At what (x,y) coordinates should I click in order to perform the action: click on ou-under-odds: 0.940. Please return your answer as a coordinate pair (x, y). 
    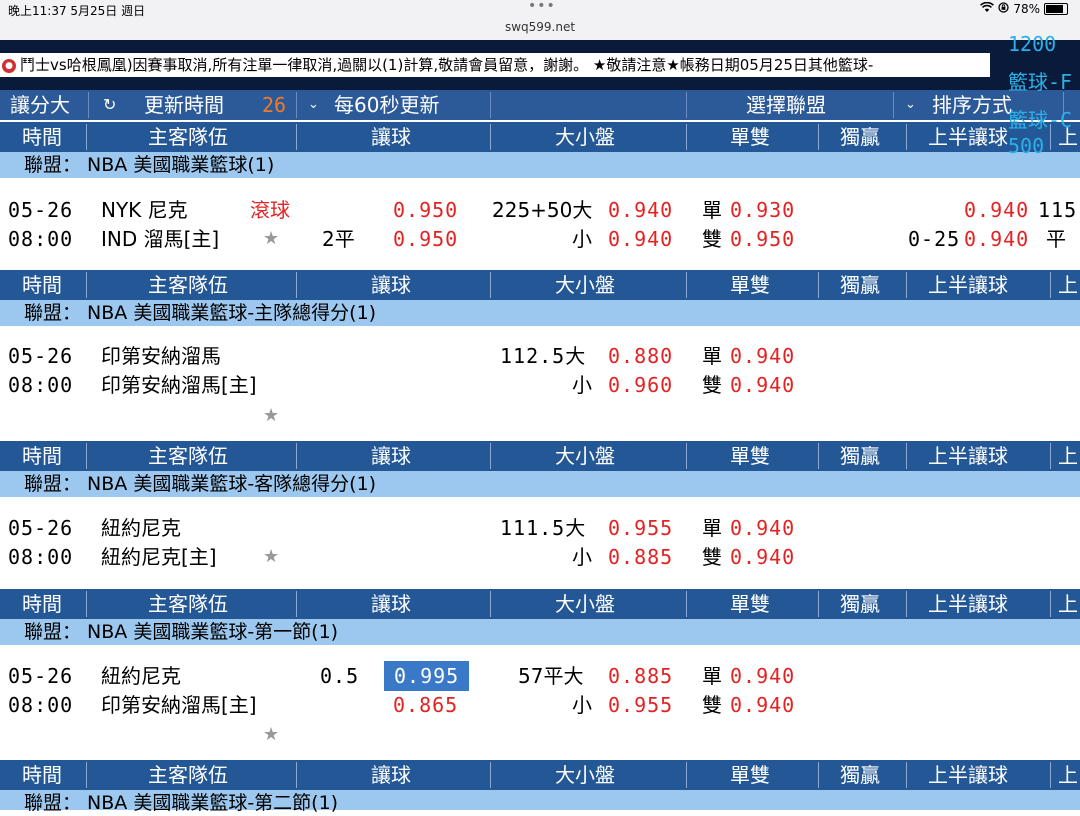
    Looking at the image, I should click on (640, 239).